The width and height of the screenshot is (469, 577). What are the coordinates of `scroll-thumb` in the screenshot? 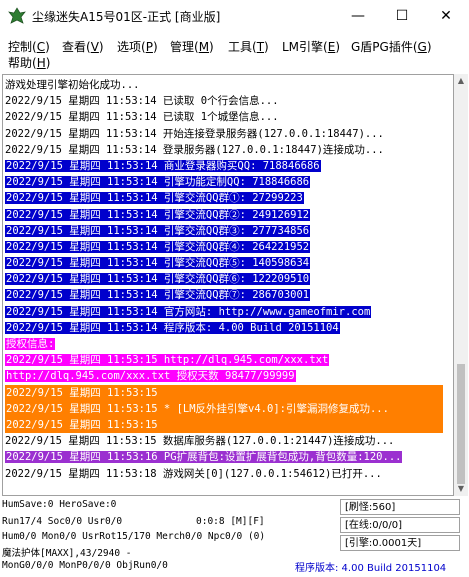 It's located at (461, 424).